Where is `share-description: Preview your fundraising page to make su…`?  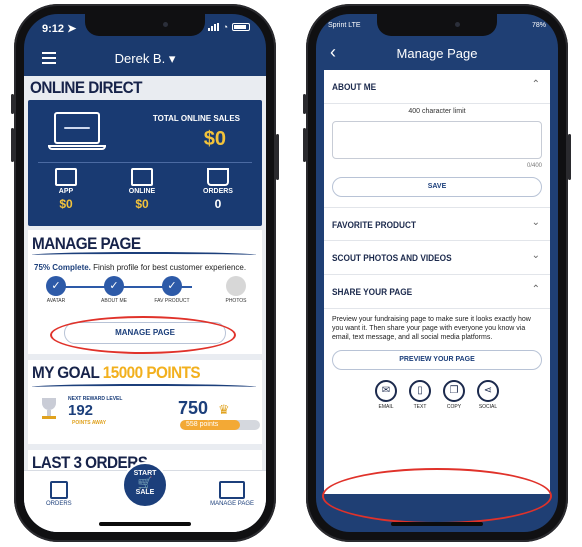 share-description: Preview your fundraising page to make su… is located at coordinates (431, 328).